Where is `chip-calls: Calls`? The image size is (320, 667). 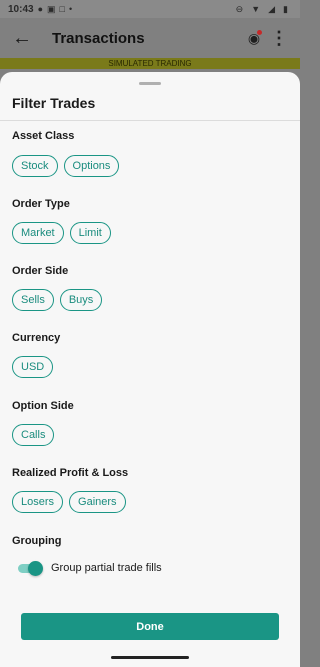 chip-calls: Calls is located at coordinates (33, 435).